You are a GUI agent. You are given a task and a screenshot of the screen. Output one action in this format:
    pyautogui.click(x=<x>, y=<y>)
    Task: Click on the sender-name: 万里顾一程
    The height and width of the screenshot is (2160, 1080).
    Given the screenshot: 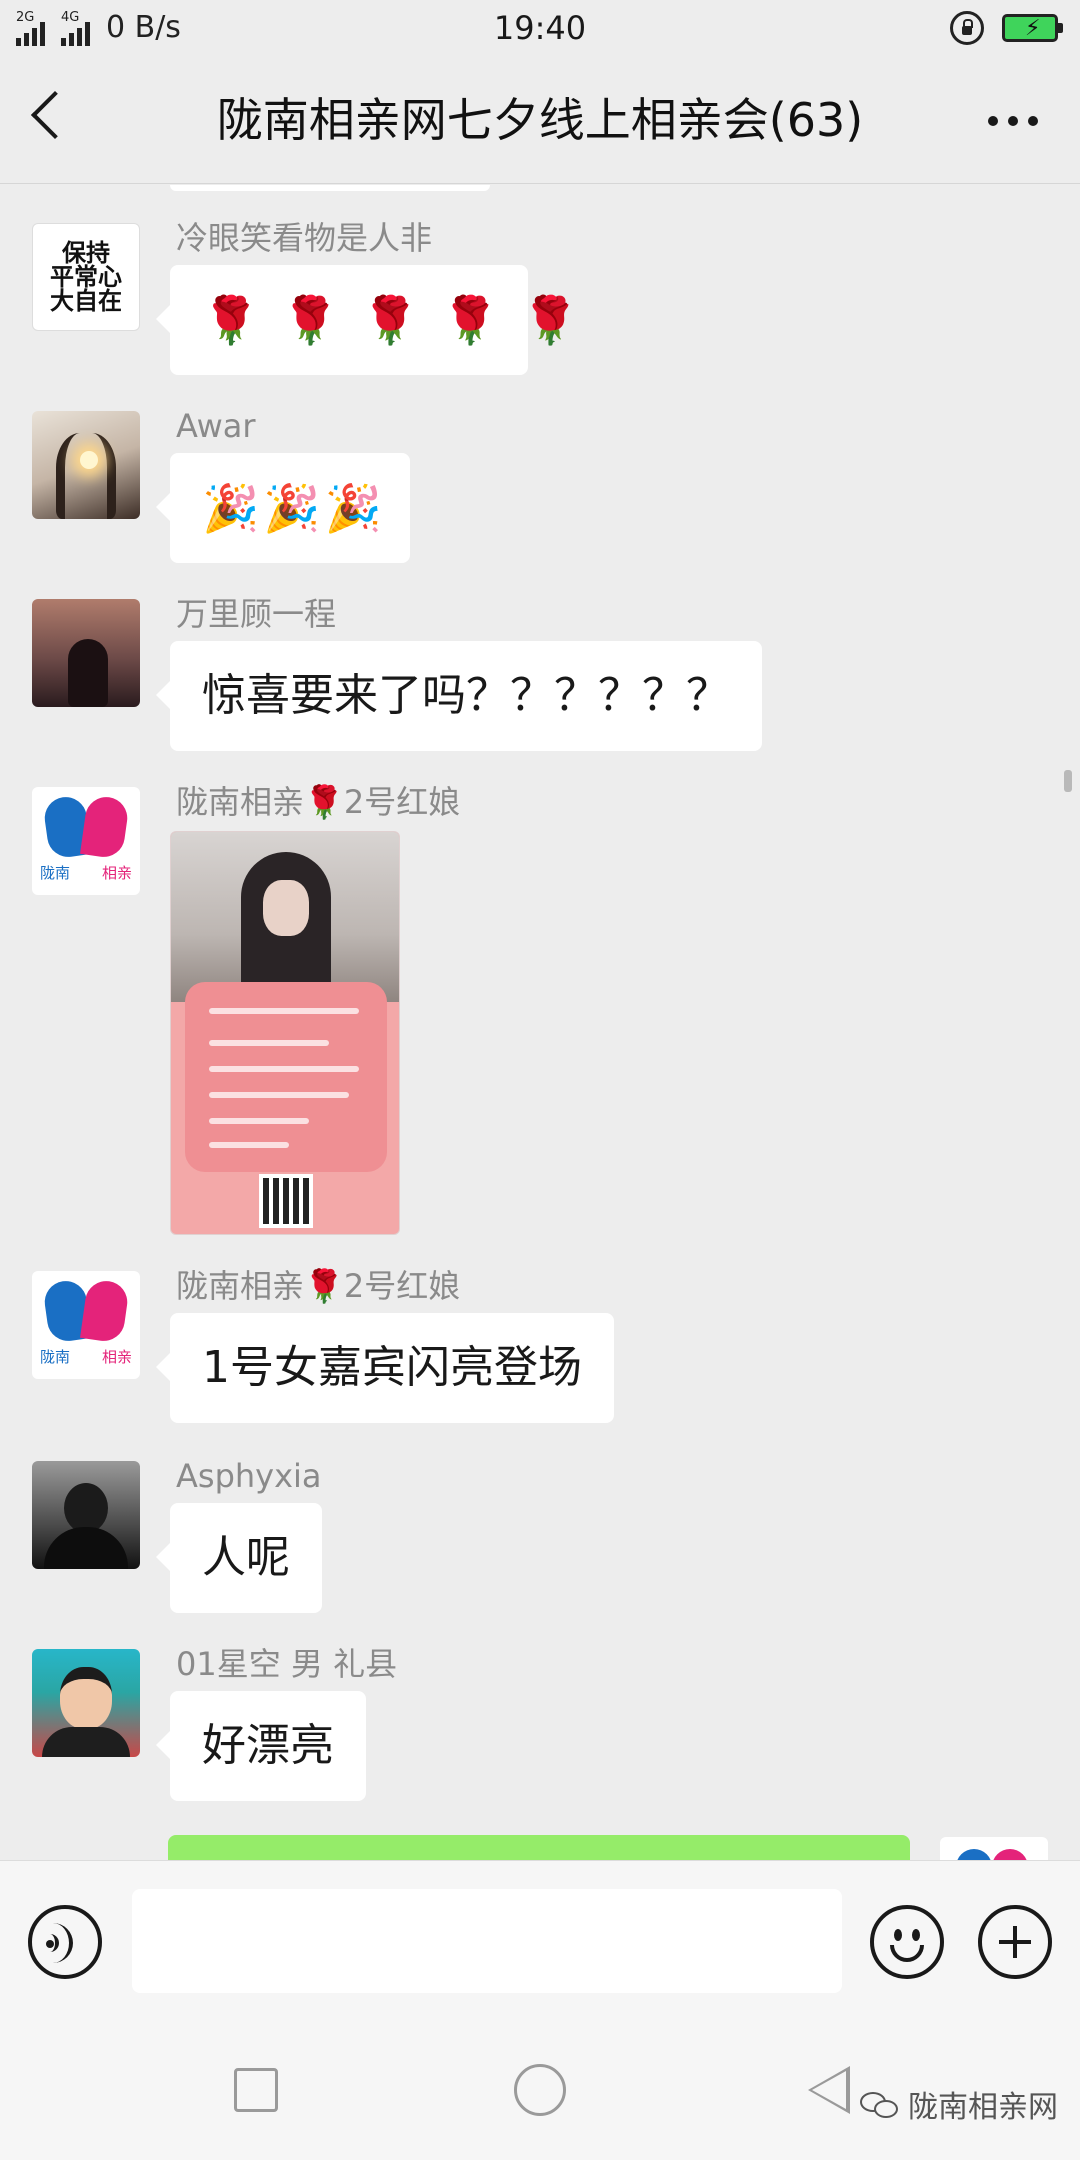 What is the action you would take?
    pyautogui.click(x=256, y=614)
    